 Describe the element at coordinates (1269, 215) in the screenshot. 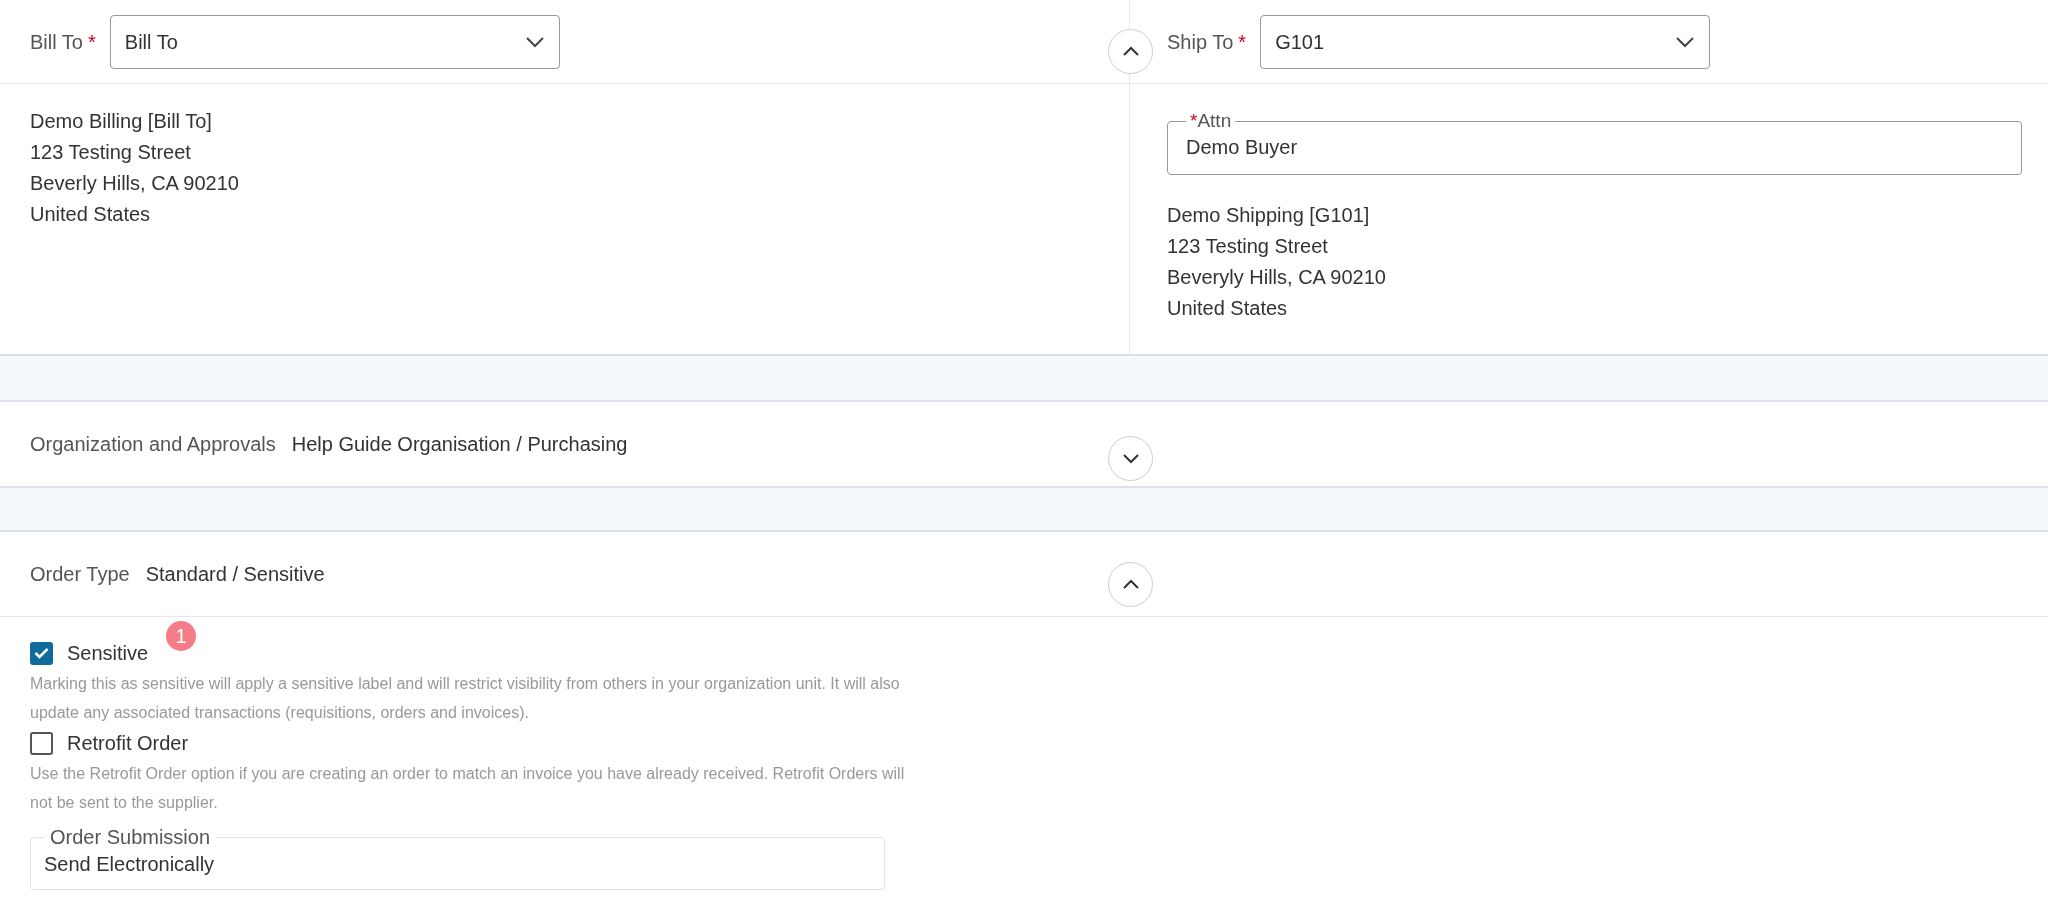

I see `address-line: Demo Shipping [G101]` at that location.